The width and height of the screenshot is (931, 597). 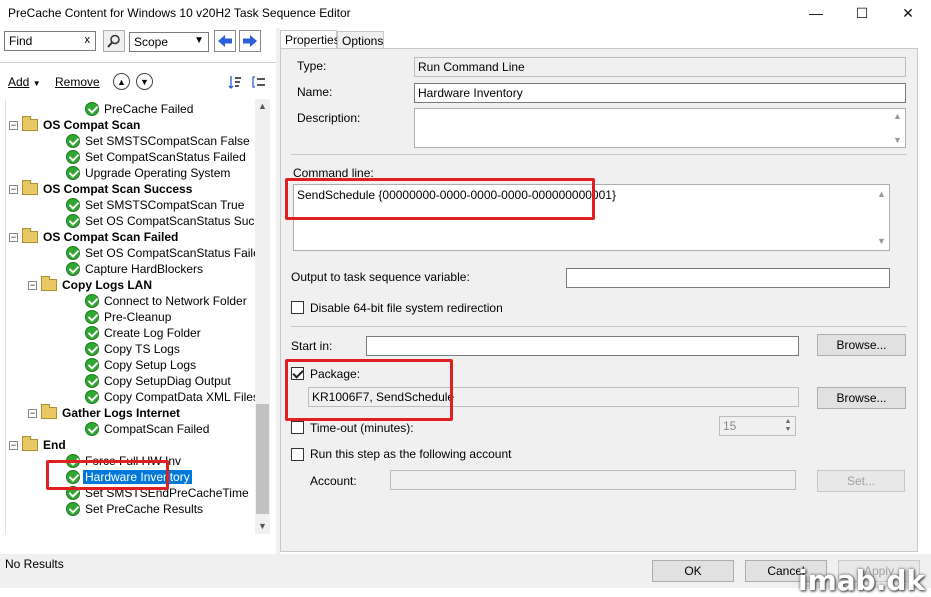 What do you see at coordinates (862, 14) in the screenshot?
I see `maximize-button: ☐` at bounding box center [862, 14].